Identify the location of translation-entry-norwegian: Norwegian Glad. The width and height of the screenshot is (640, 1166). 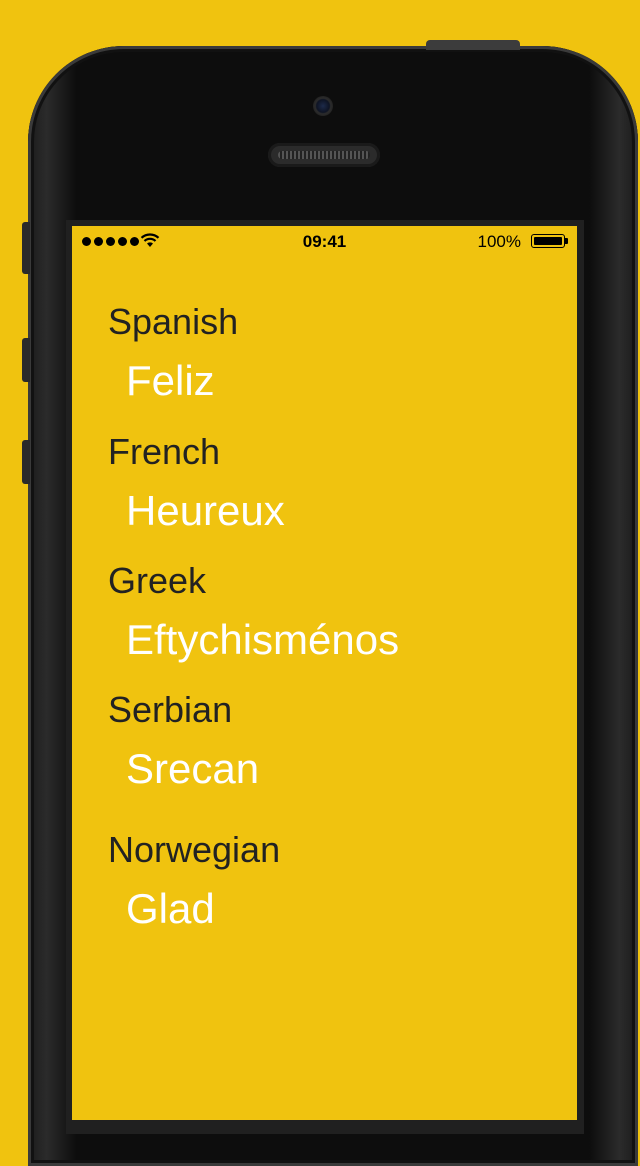
(194, 881).